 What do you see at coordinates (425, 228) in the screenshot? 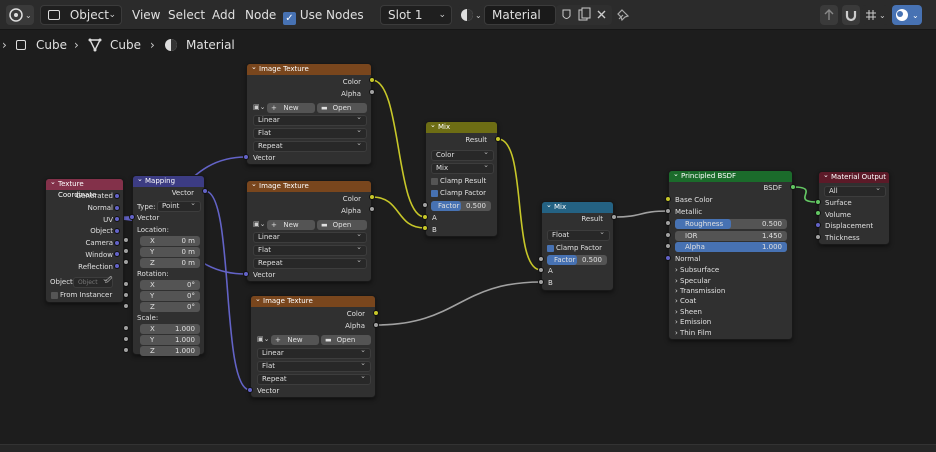
I see `socket-m1-b` at bounding box center [425, 228].